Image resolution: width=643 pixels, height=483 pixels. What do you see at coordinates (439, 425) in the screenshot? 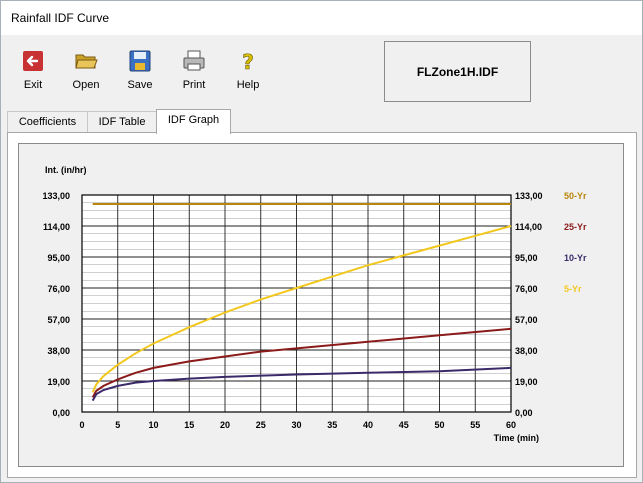
I see `x-tick-label: 50` at bounding box center [439, 425].